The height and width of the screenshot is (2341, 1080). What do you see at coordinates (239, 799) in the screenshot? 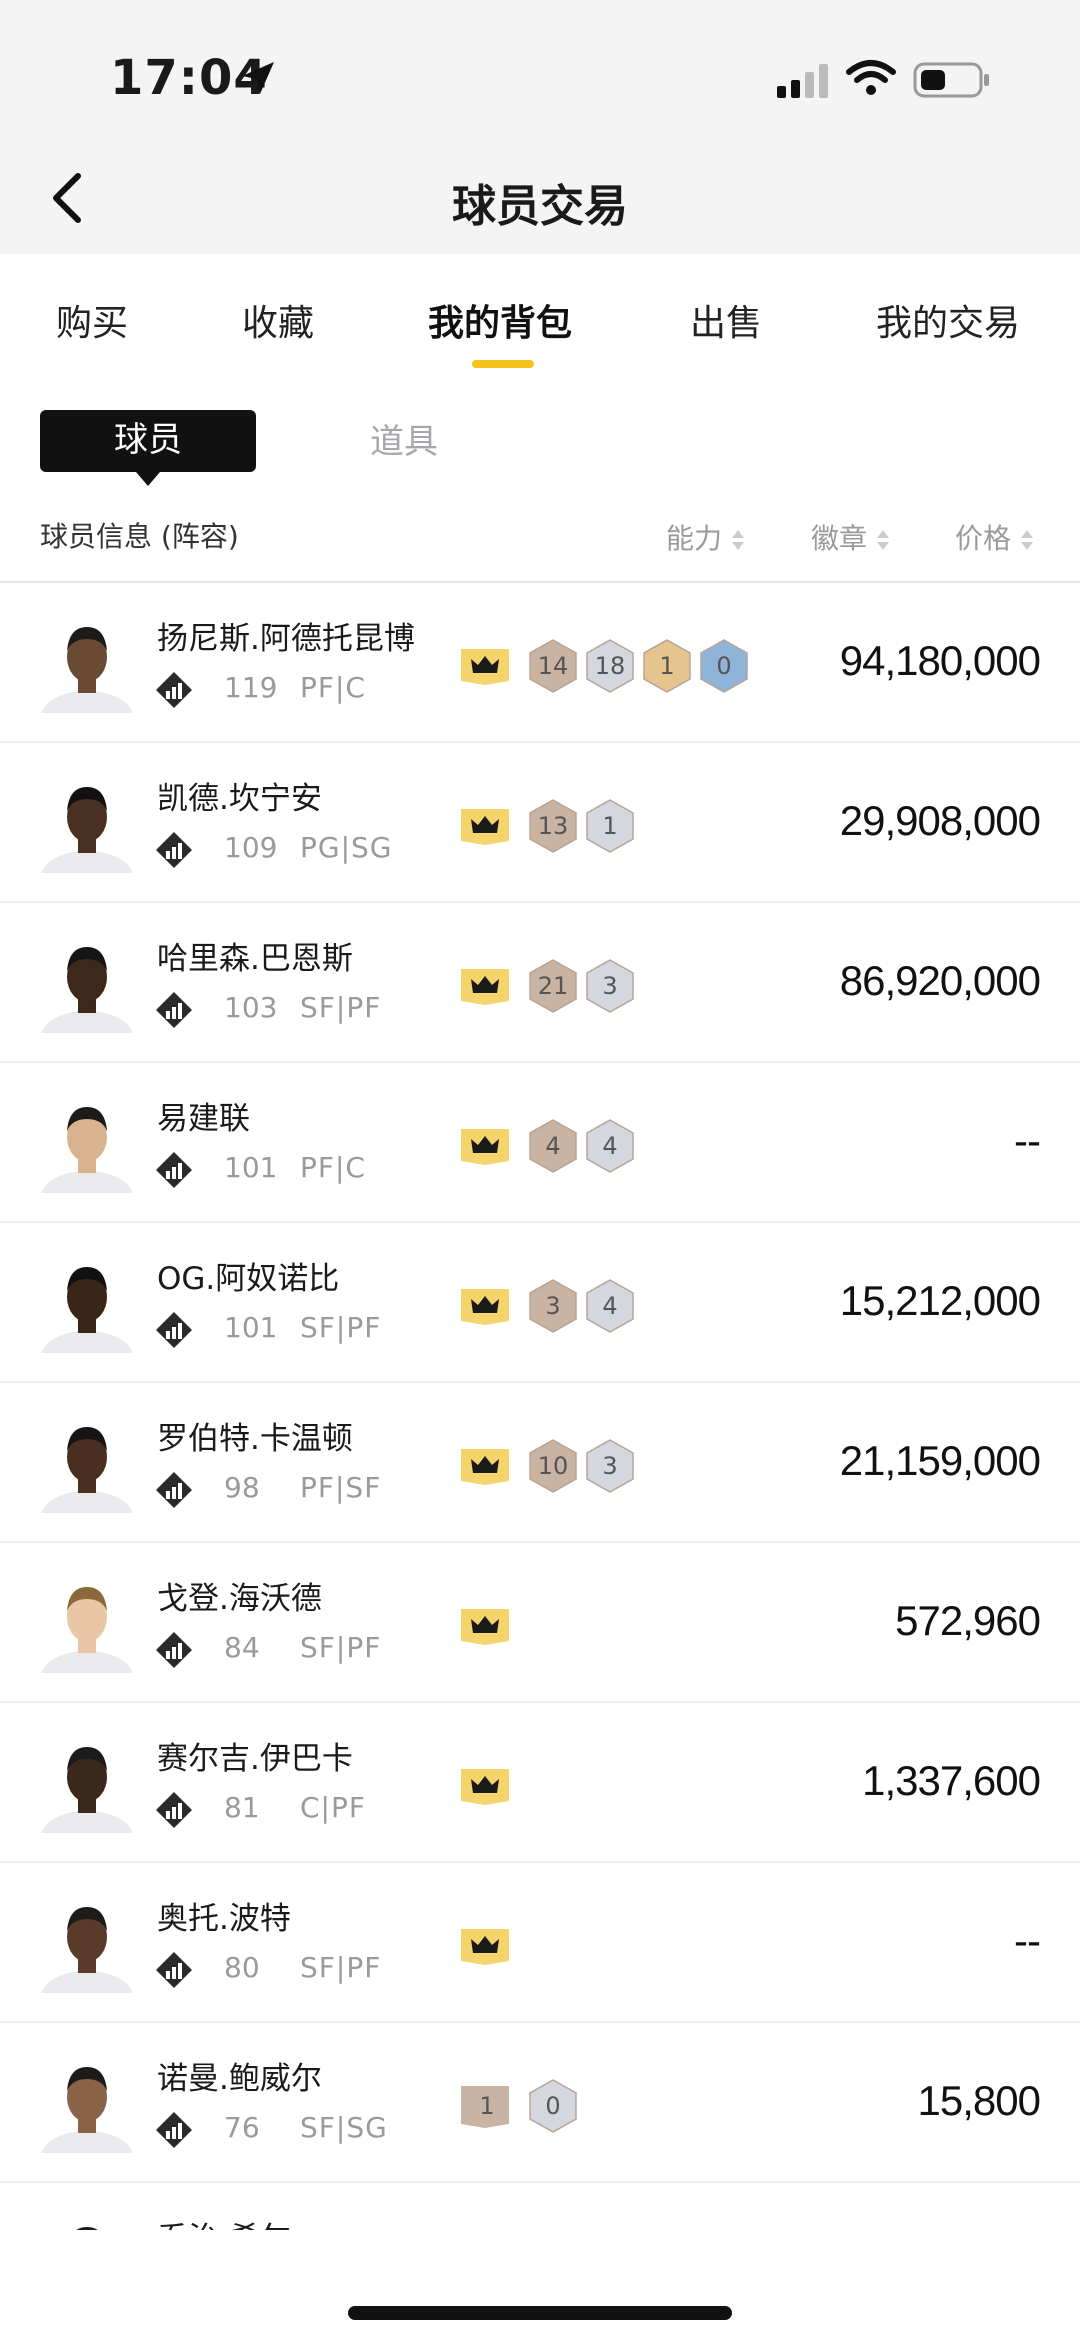
I see `player-name: 凯德.坎宁安` at bounding box center [239, 799].